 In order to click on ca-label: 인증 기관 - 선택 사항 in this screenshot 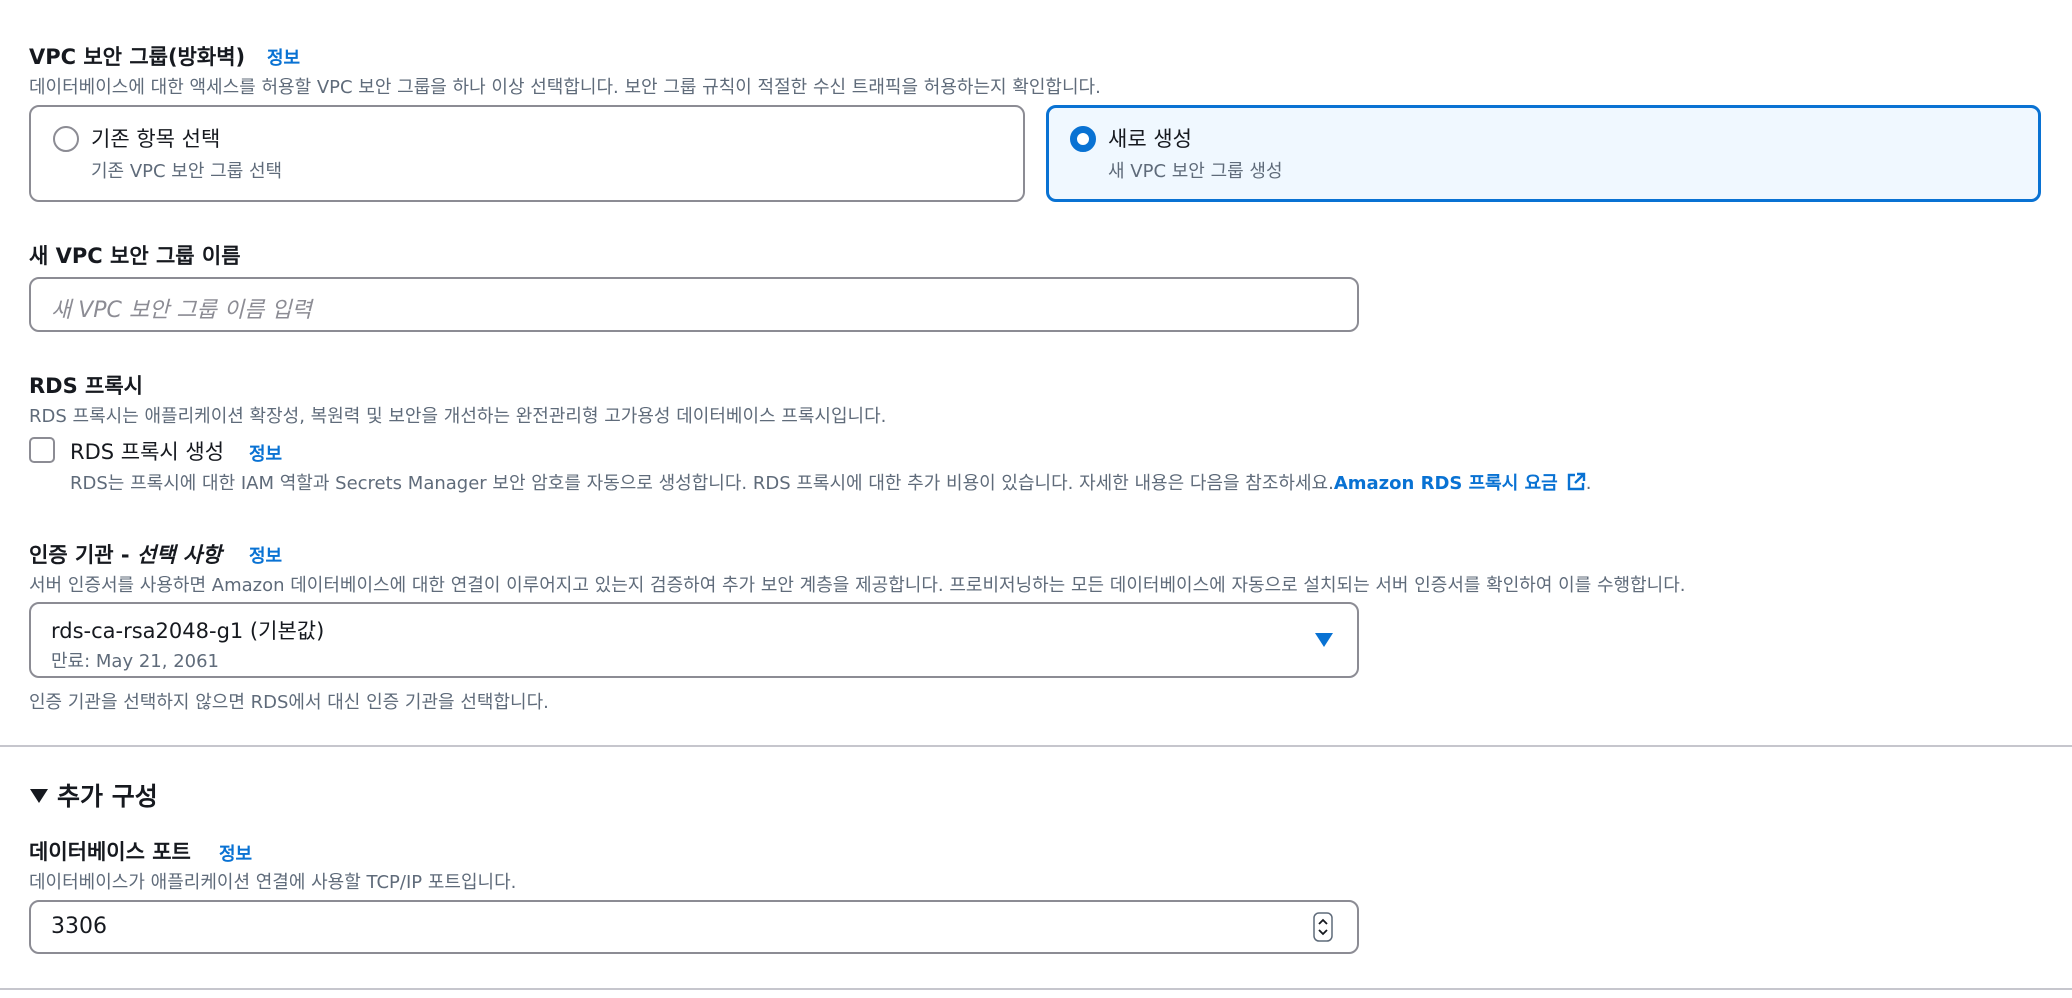, I will do `click(125, 554)`.